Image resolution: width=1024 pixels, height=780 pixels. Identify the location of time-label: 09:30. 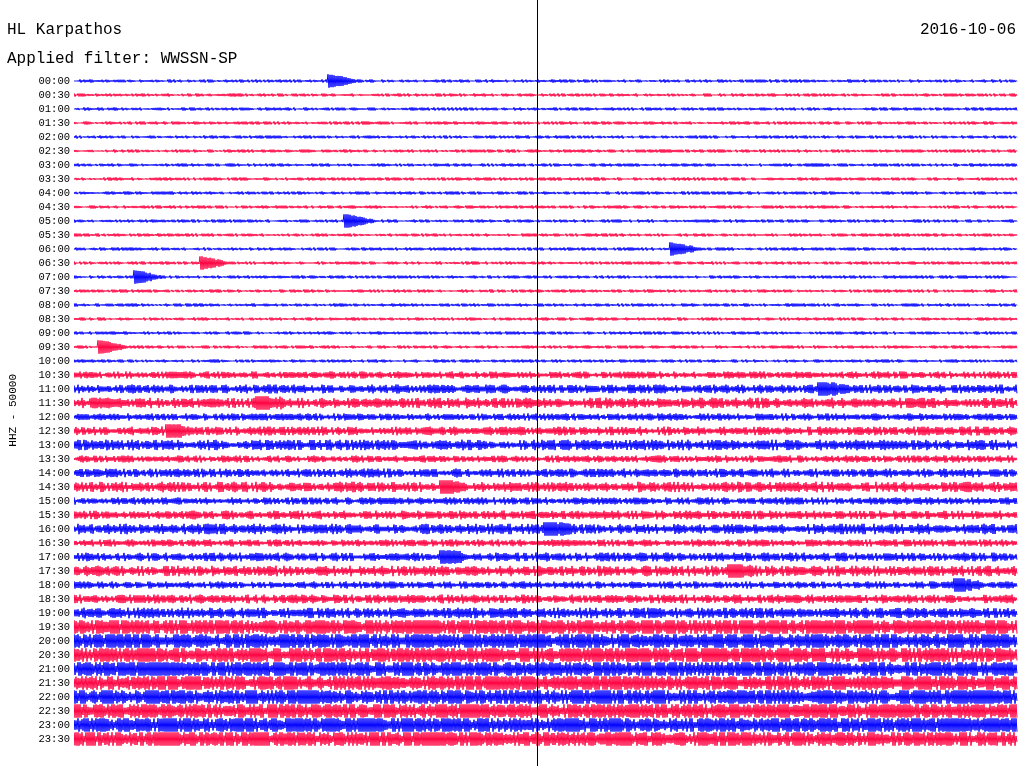
(54, 347).